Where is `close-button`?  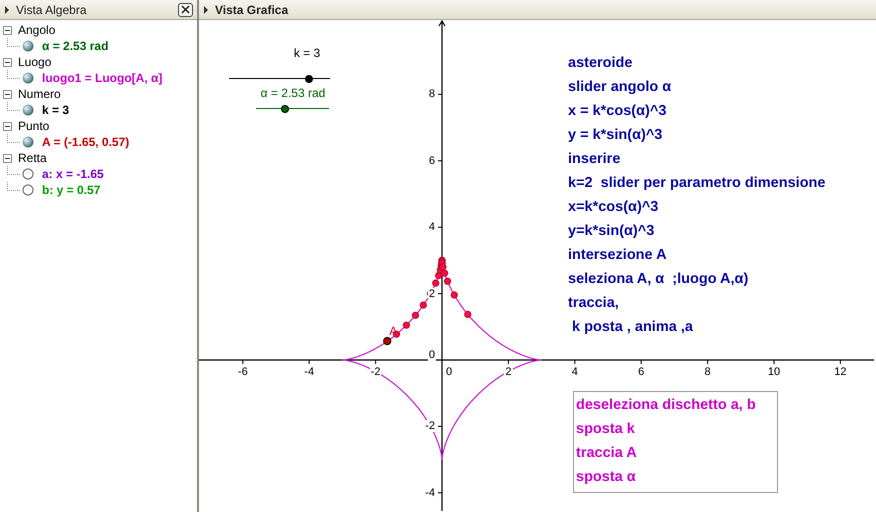
close-button is located at coordinates (185, 9).